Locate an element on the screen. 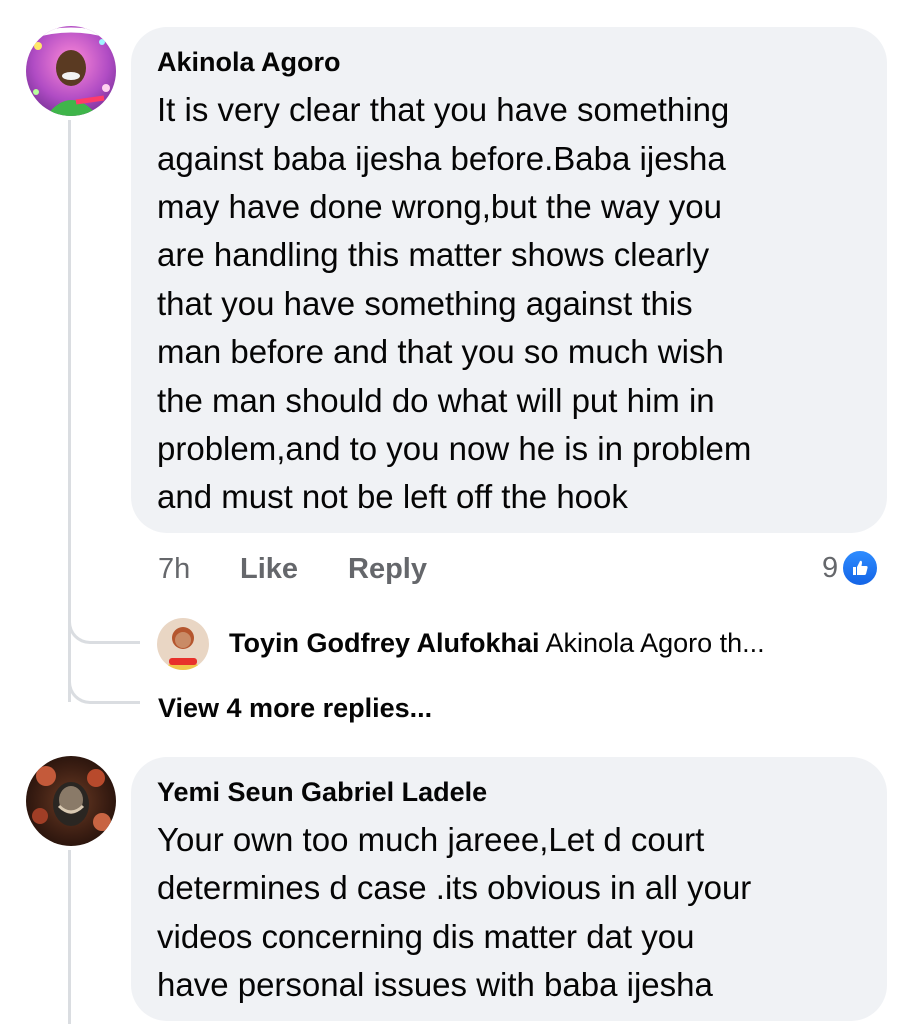 This screenshot has height=1024, width=914. reply-avatar is located at coordinates (183, 644).